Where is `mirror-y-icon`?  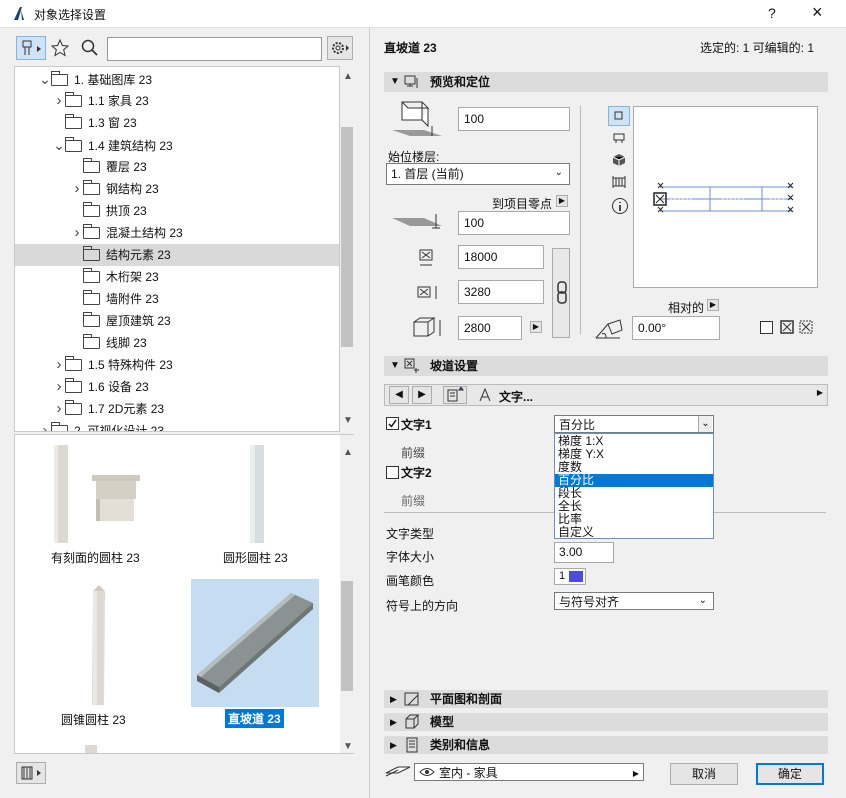
mirror-y-icon is located at coordinates (806, 327).